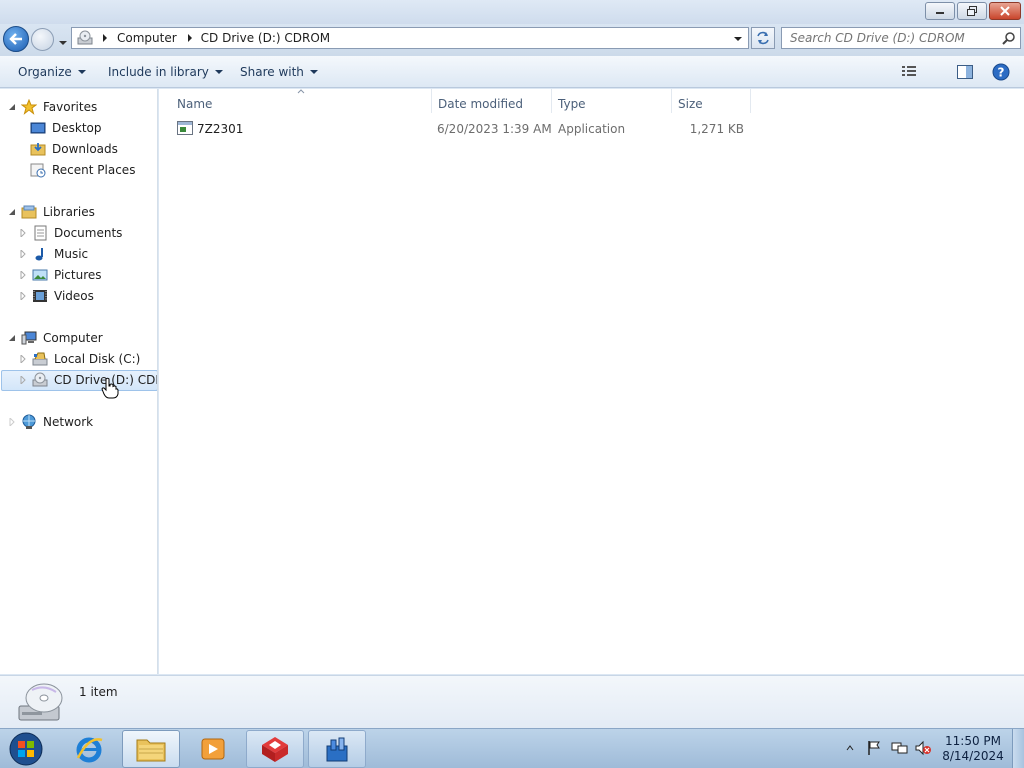  I want to click on sidebar-network: Network, so click(51, 422).